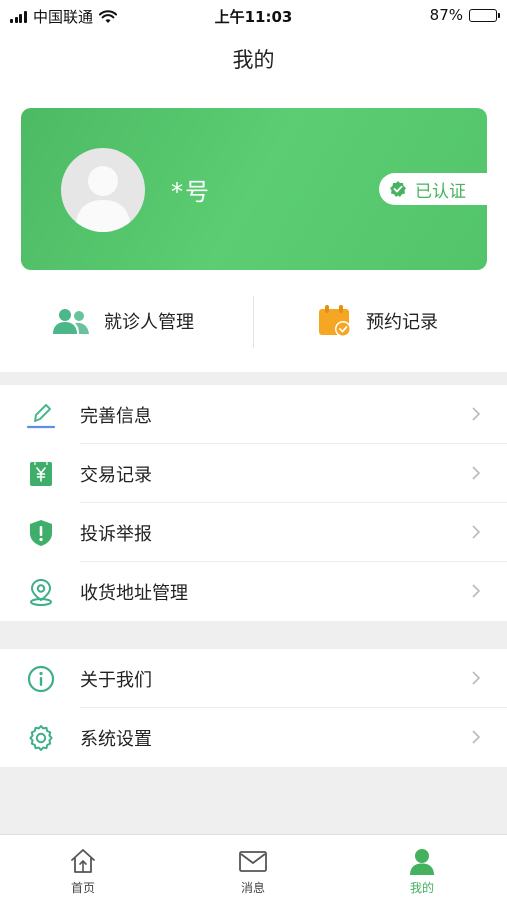 Image resolution: width=507 pixels, height=900 pixels. I want to click on menu-item-address-management: 收货地址管理, so click(253, 591).